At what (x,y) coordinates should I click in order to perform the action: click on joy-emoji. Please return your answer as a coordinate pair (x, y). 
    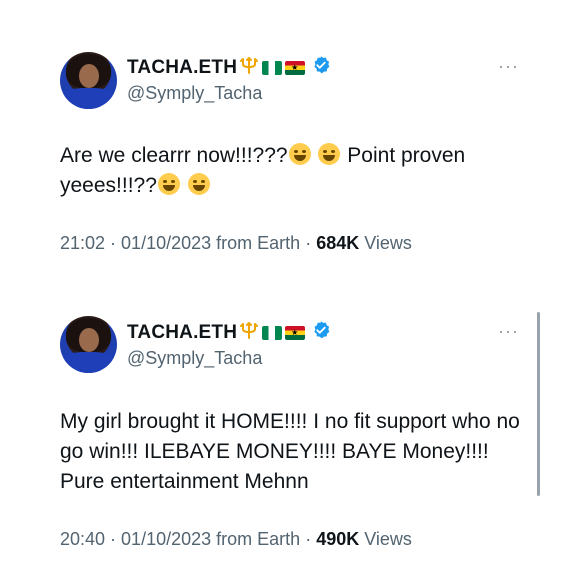
    Looking at the image, I should click on (198, 184).